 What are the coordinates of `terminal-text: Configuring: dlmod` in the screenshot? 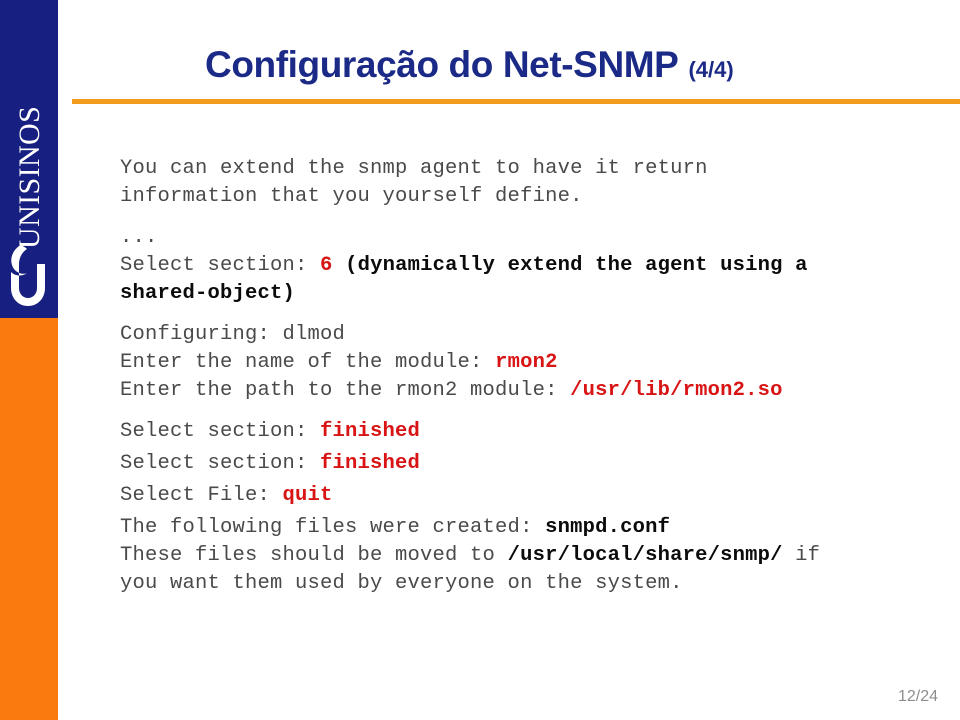 It's located at (233, 334).